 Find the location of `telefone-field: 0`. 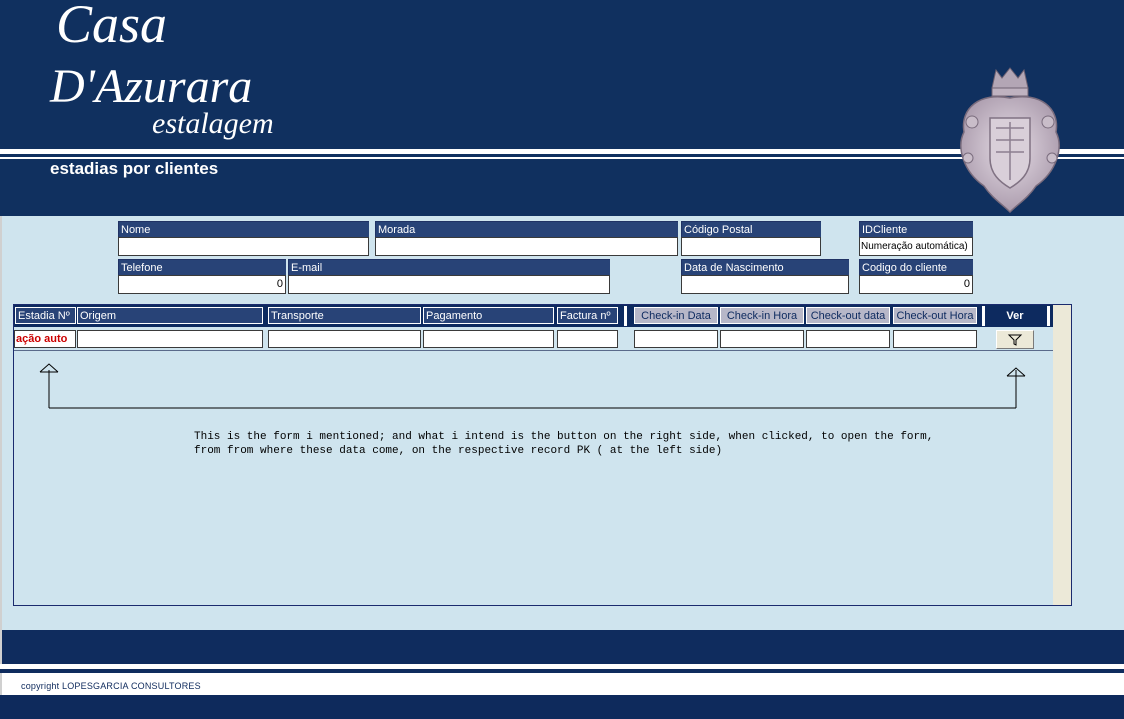

telefone-field: 0 is located at coordinates (202, 284).